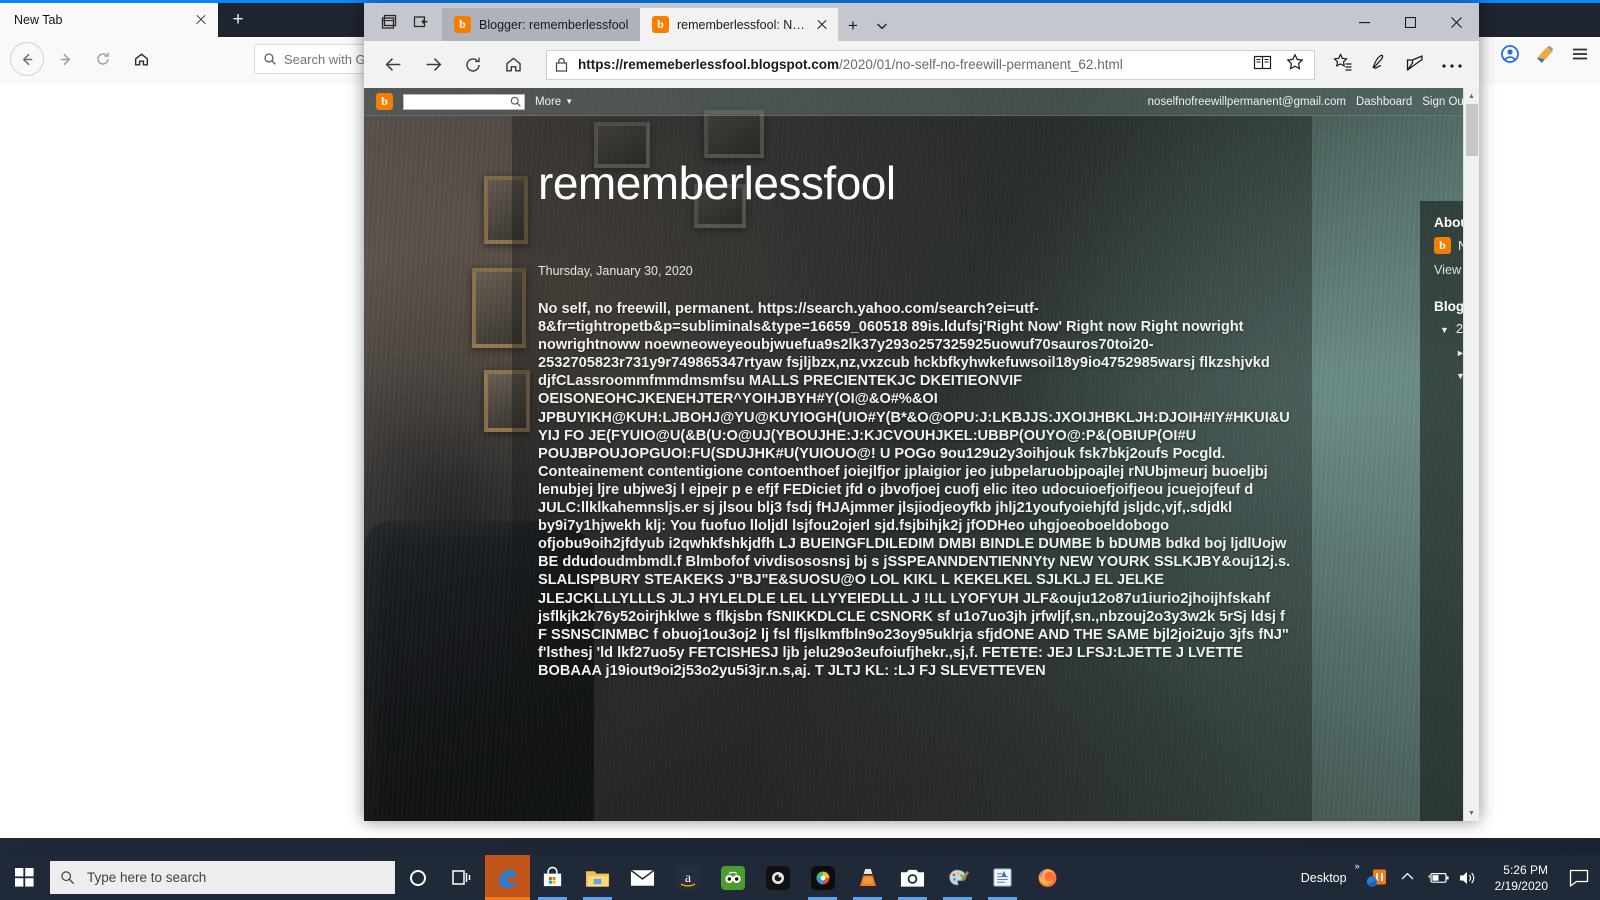 The width and height of the screenshot is (1600, 900). What do you see at coordinates (464, 101) in the screenshot?
I see `blogger-search-input` at bounding box center [464, 101].